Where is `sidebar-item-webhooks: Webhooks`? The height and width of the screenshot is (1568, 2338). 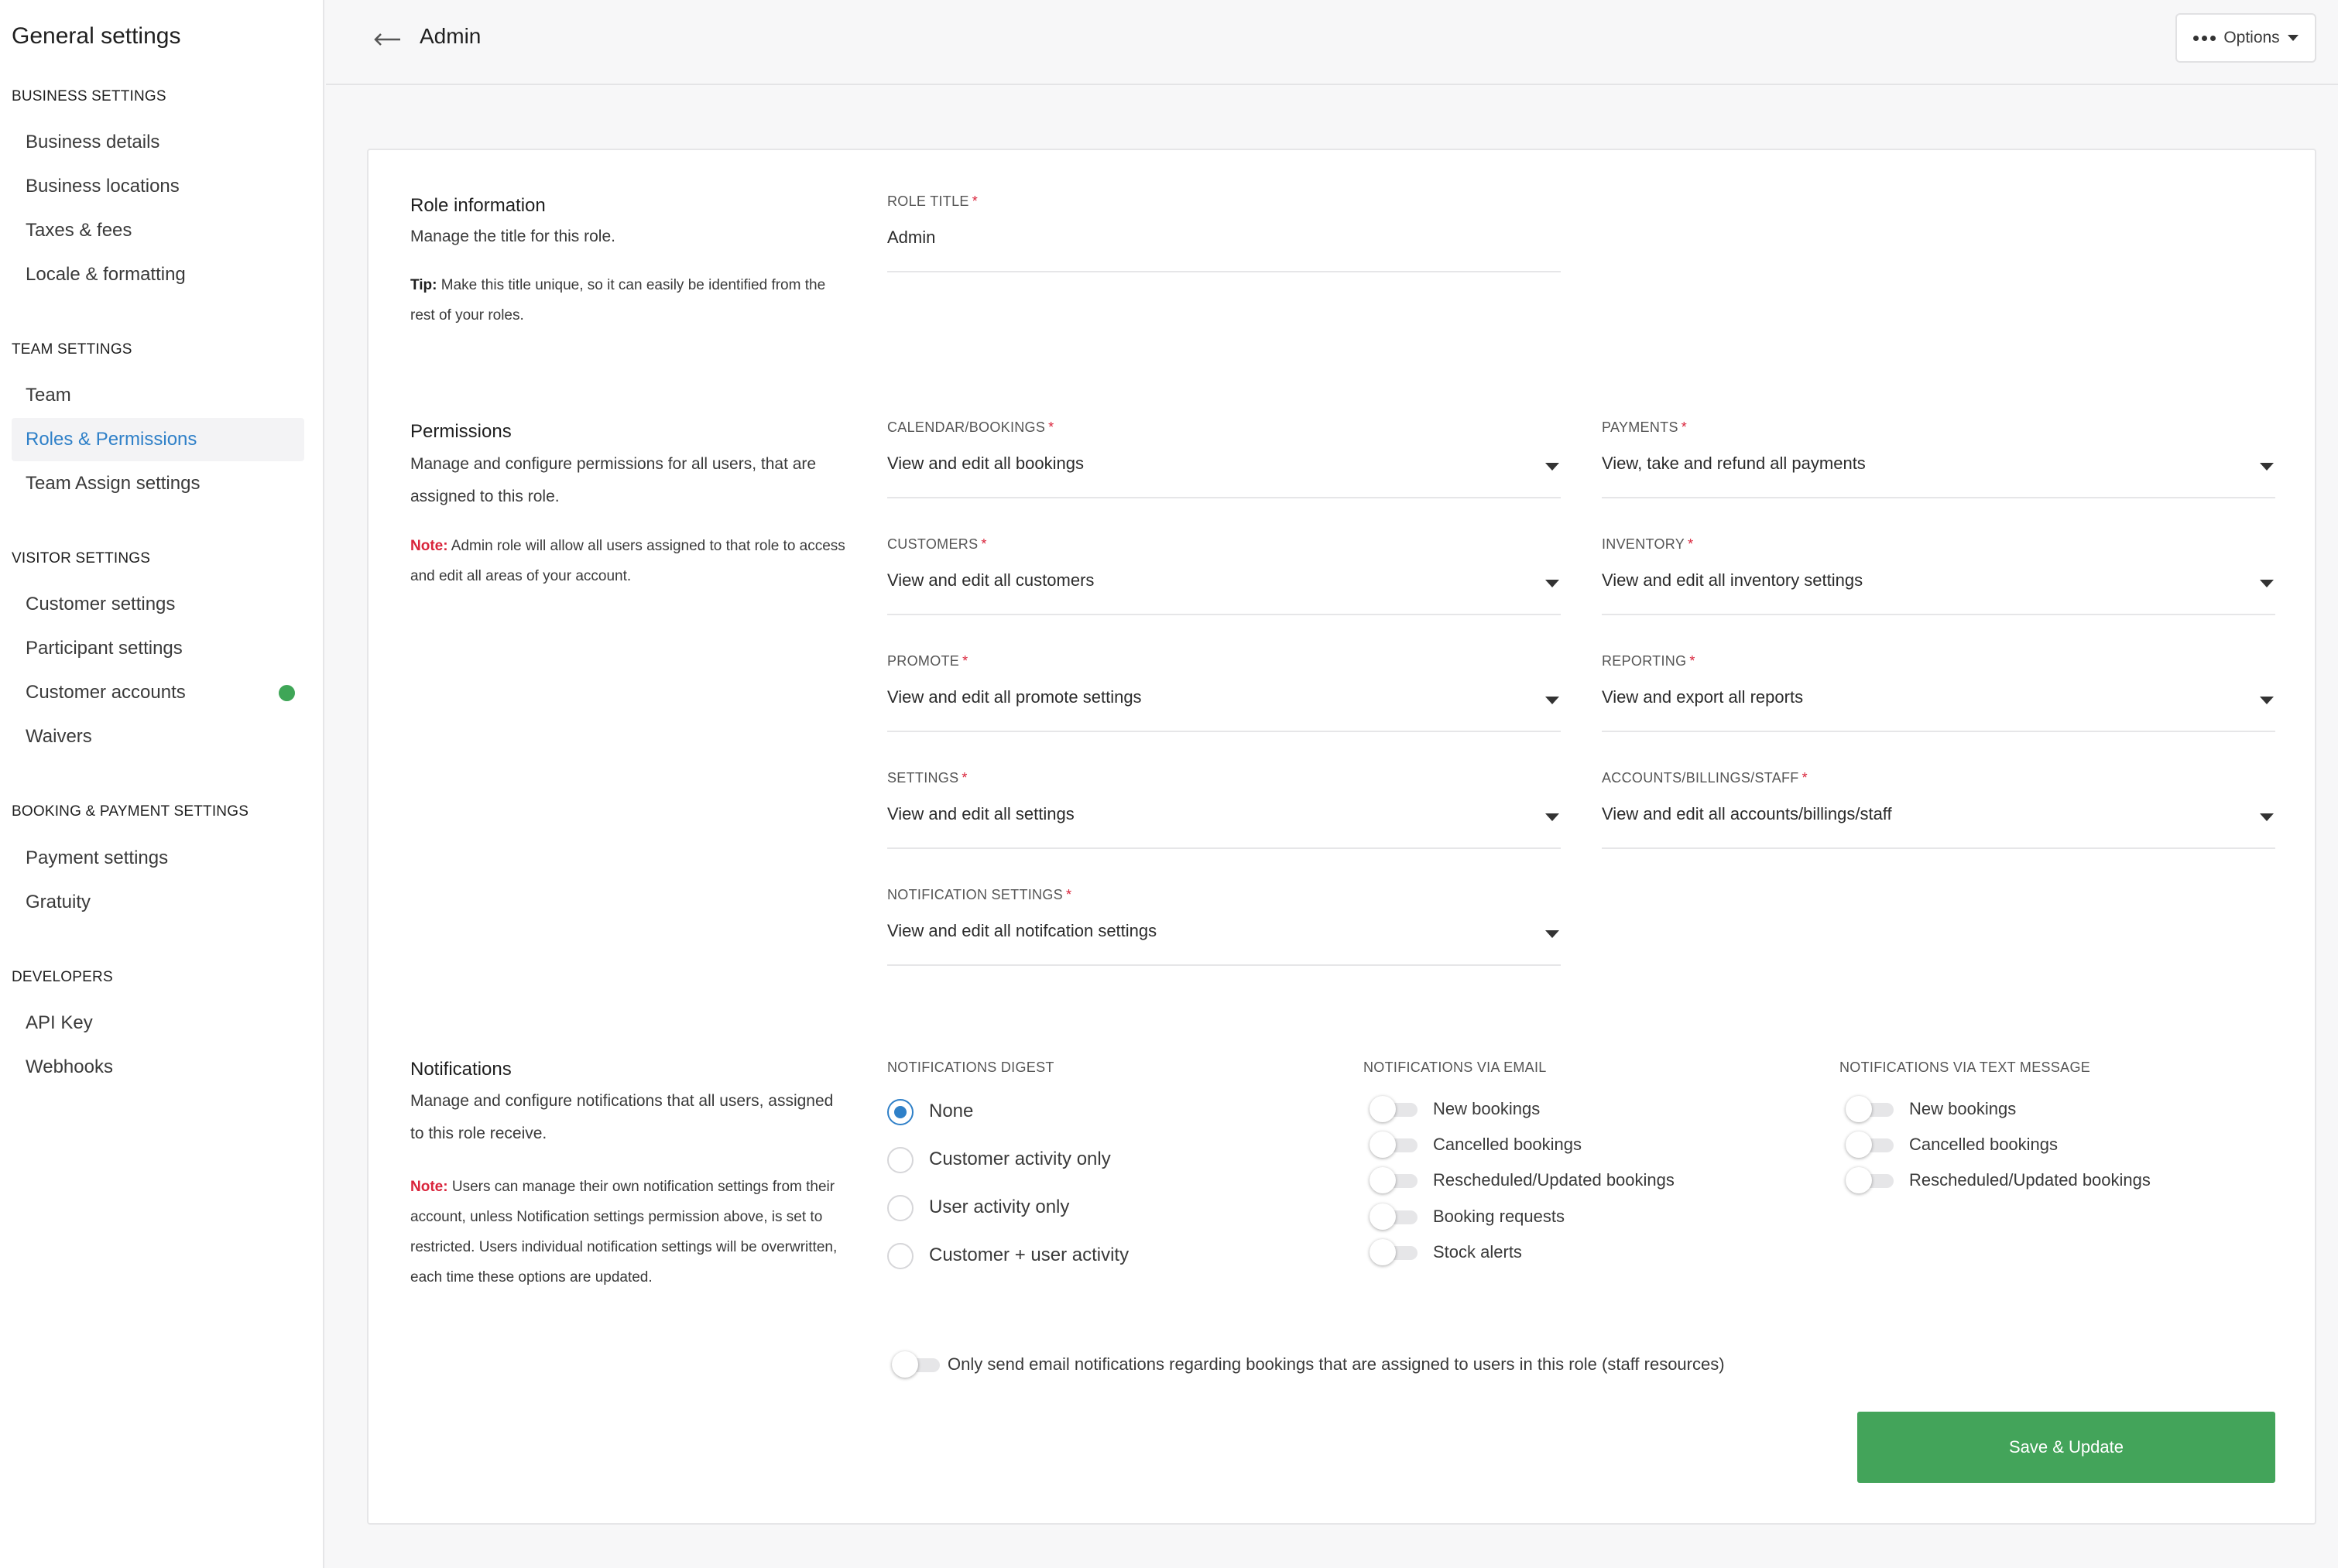
sidebar-item-webhooks: Webhooks is located at coordinates (158, 1067).